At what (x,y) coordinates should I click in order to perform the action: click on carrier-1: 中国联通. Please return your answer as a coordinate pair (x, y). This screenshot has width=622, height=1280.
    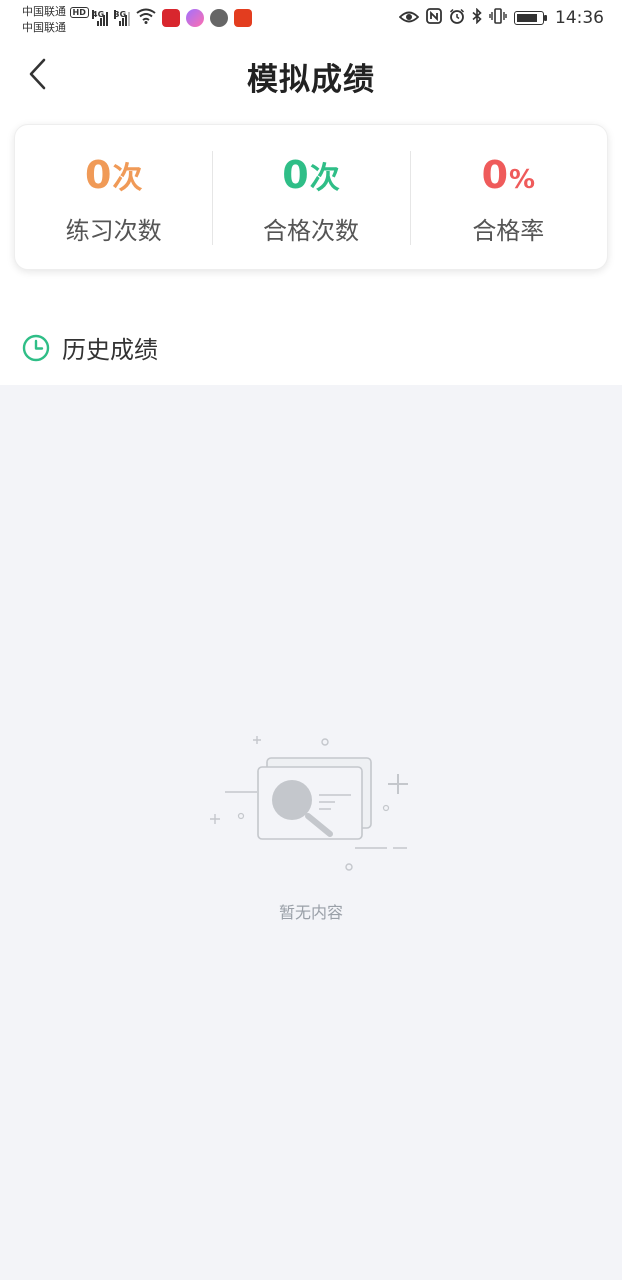
    Looking at the image, I should click on (44, 11).